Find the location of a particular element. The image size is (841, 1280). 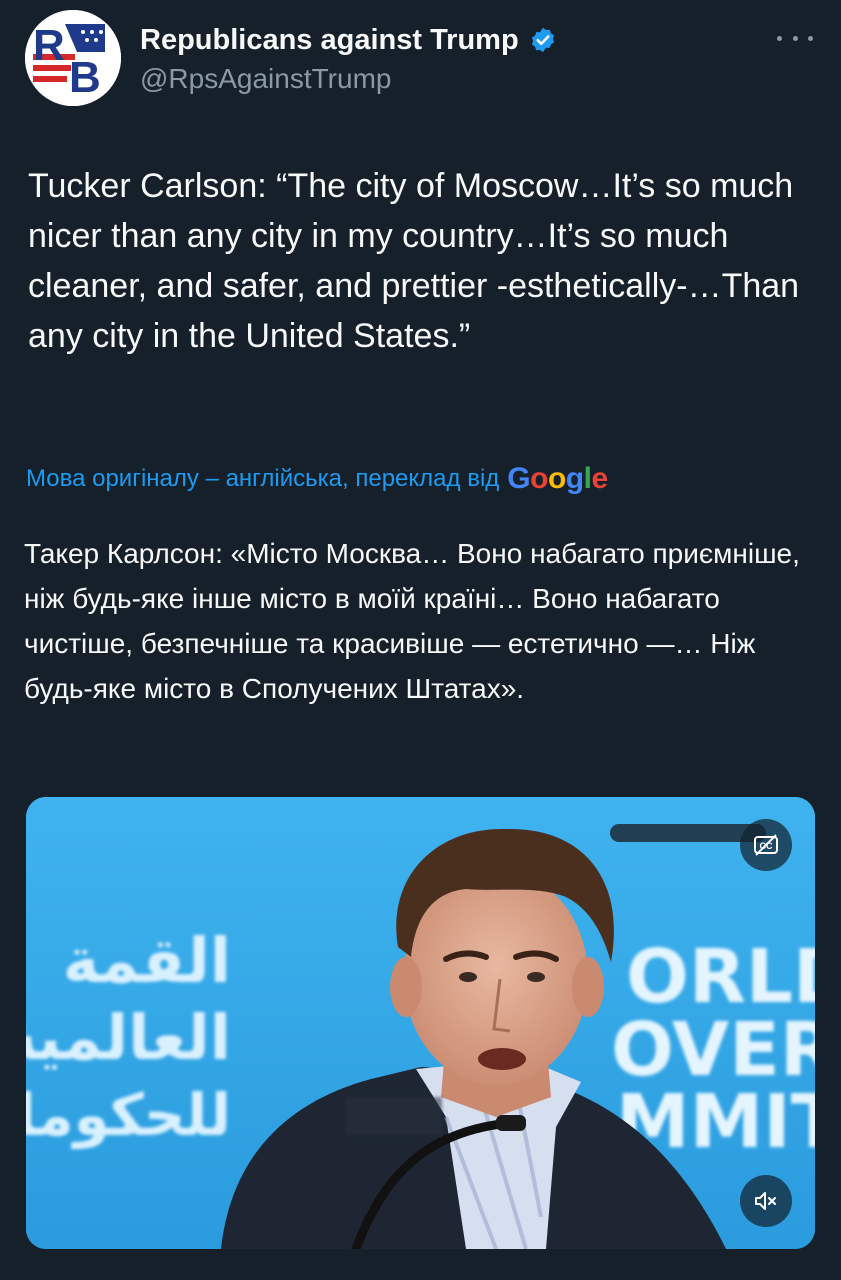

author-name: Republicans against Trump is located at coordinates (329, 40).